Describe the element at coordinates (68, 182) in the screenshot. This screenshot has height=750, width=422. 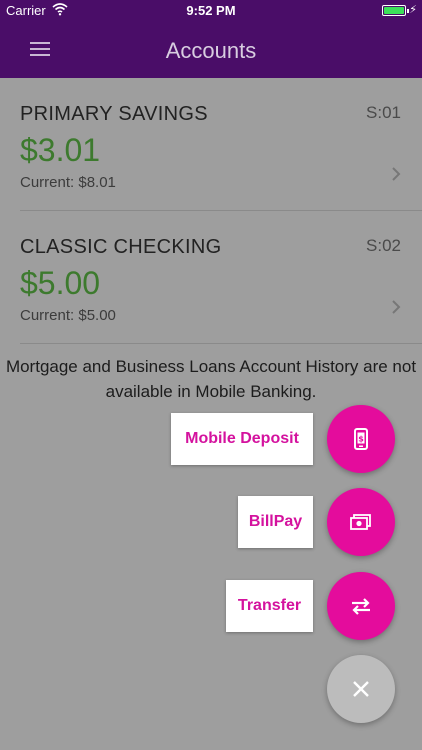
I see `current-balance: Current: $8.01` at that location.